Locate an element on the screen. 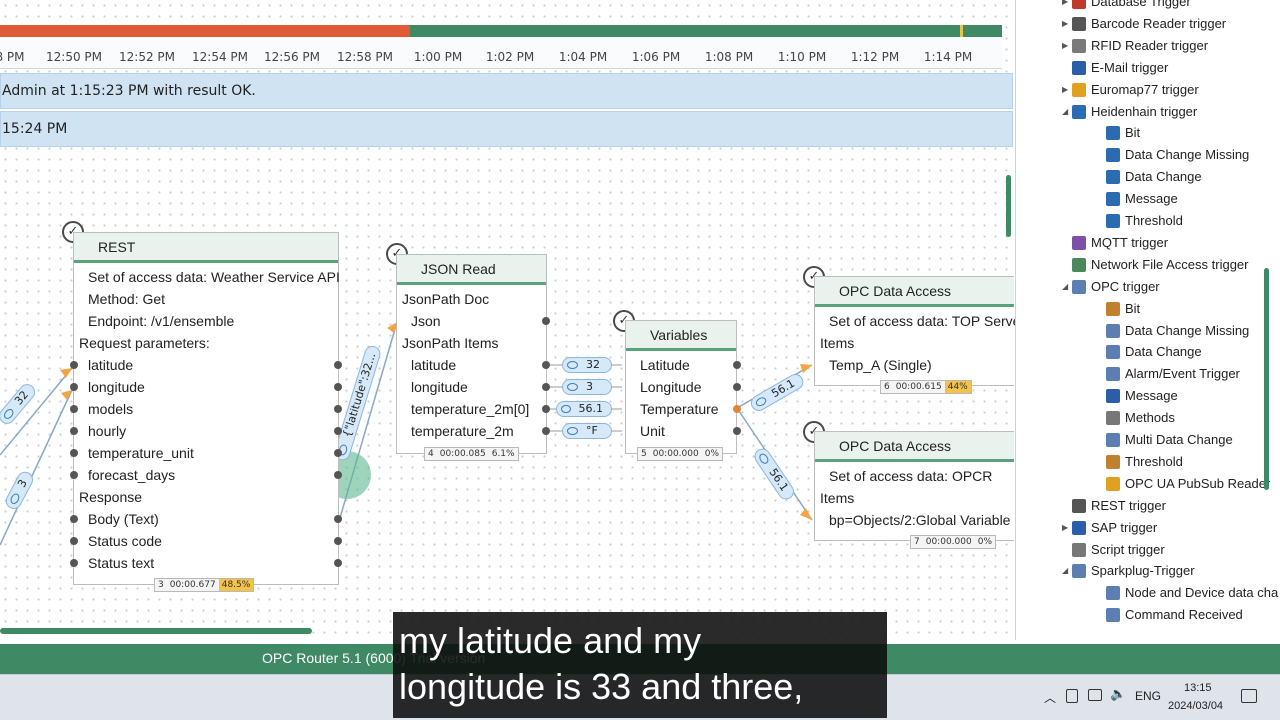 The width and height of the screenshot is (1280, 720). clock-time: 13:15 is located at coordinates (1198, 688).